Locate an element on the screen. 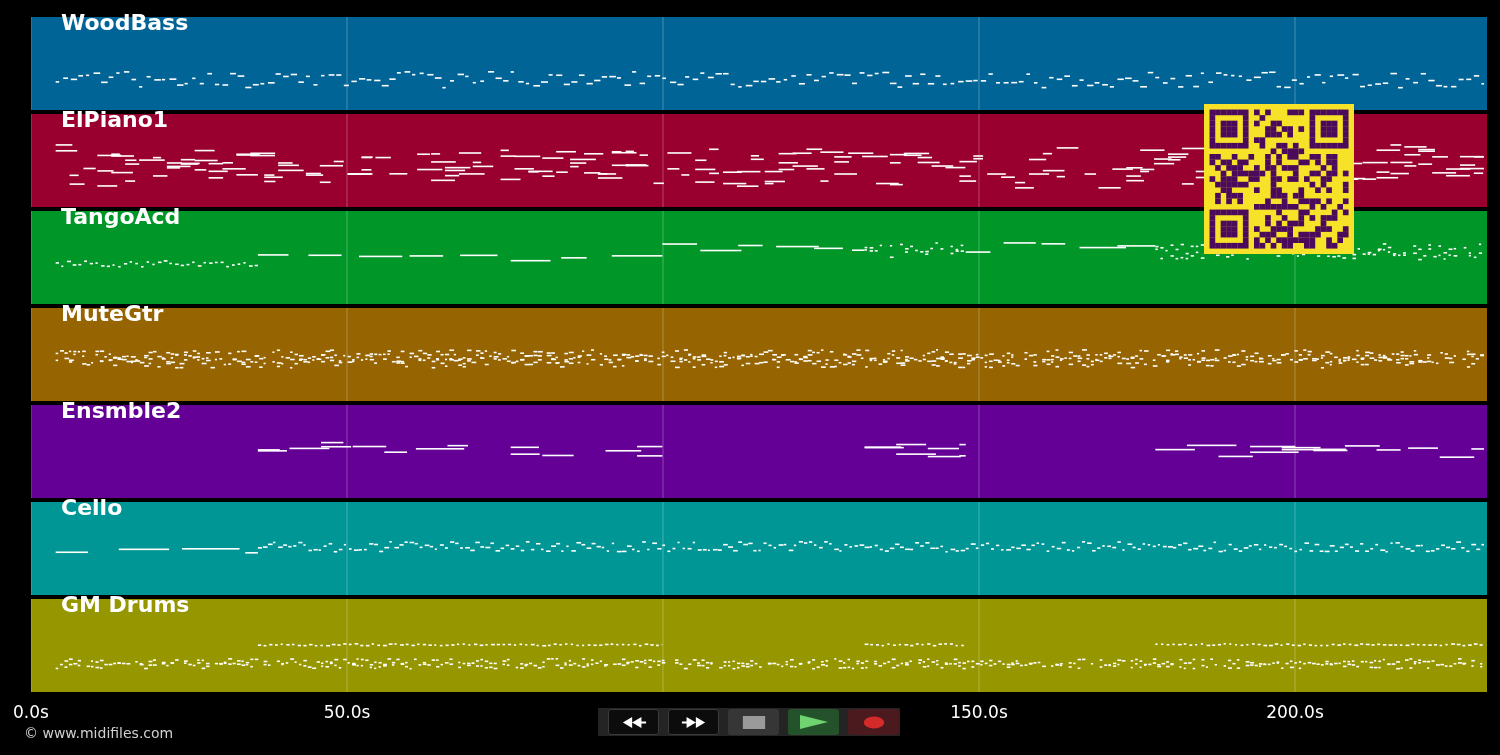  play-button is located at coordinates (813, 722).